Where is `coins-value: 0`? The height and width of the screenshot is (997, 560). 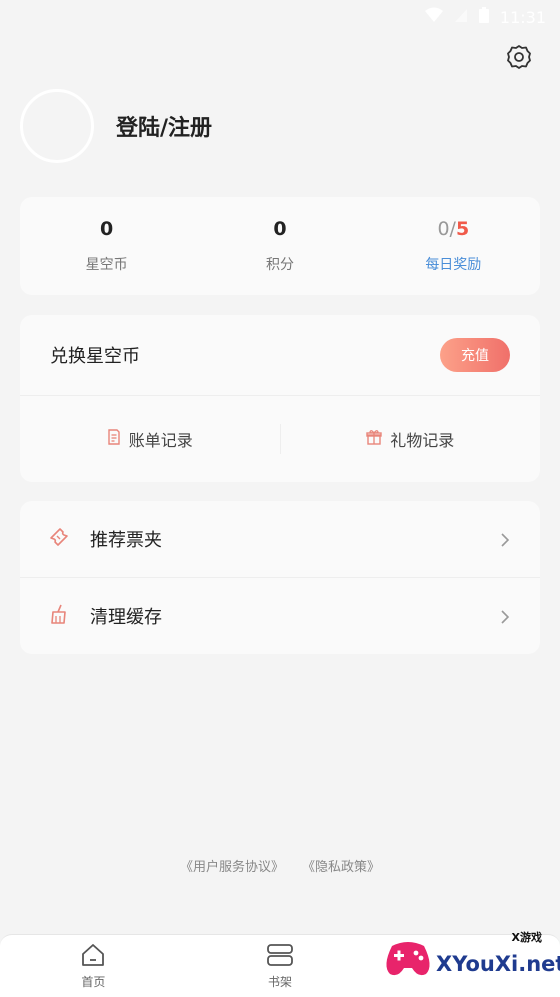
coins-value: 0 is located at coordinates (107, 229).